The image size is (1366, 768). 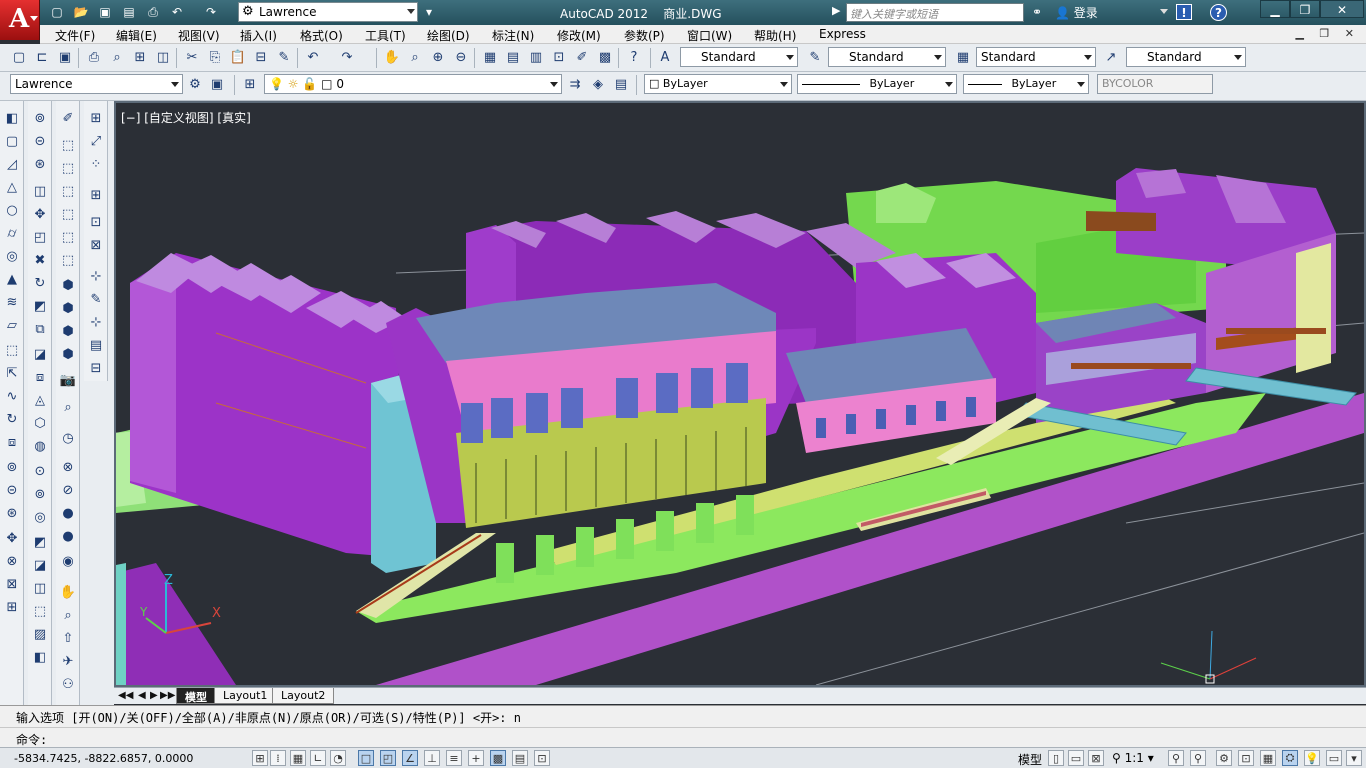 I want to click on selection-cycling-icon: ⊡, so click(x=542, y=758).